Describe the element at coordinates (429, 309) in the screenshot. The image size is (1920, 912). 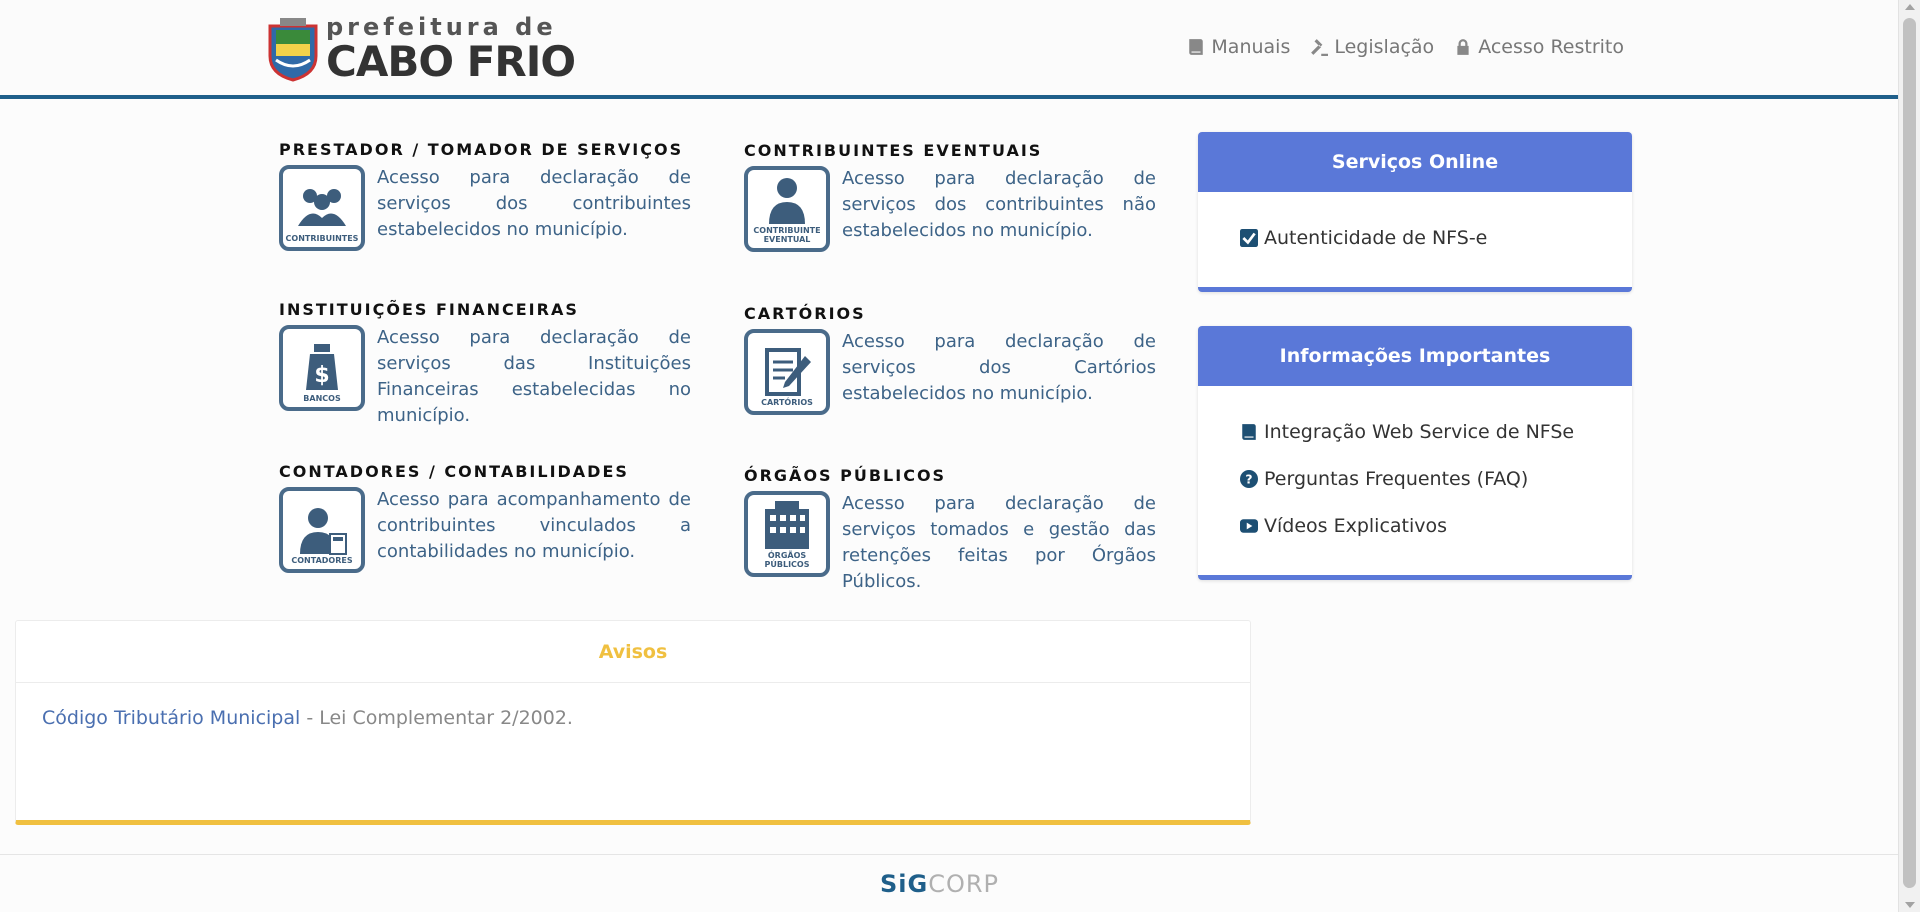
I see `tile-financeiras-title: INSTITUIÇÕES FINANCEIRAS` at that location.